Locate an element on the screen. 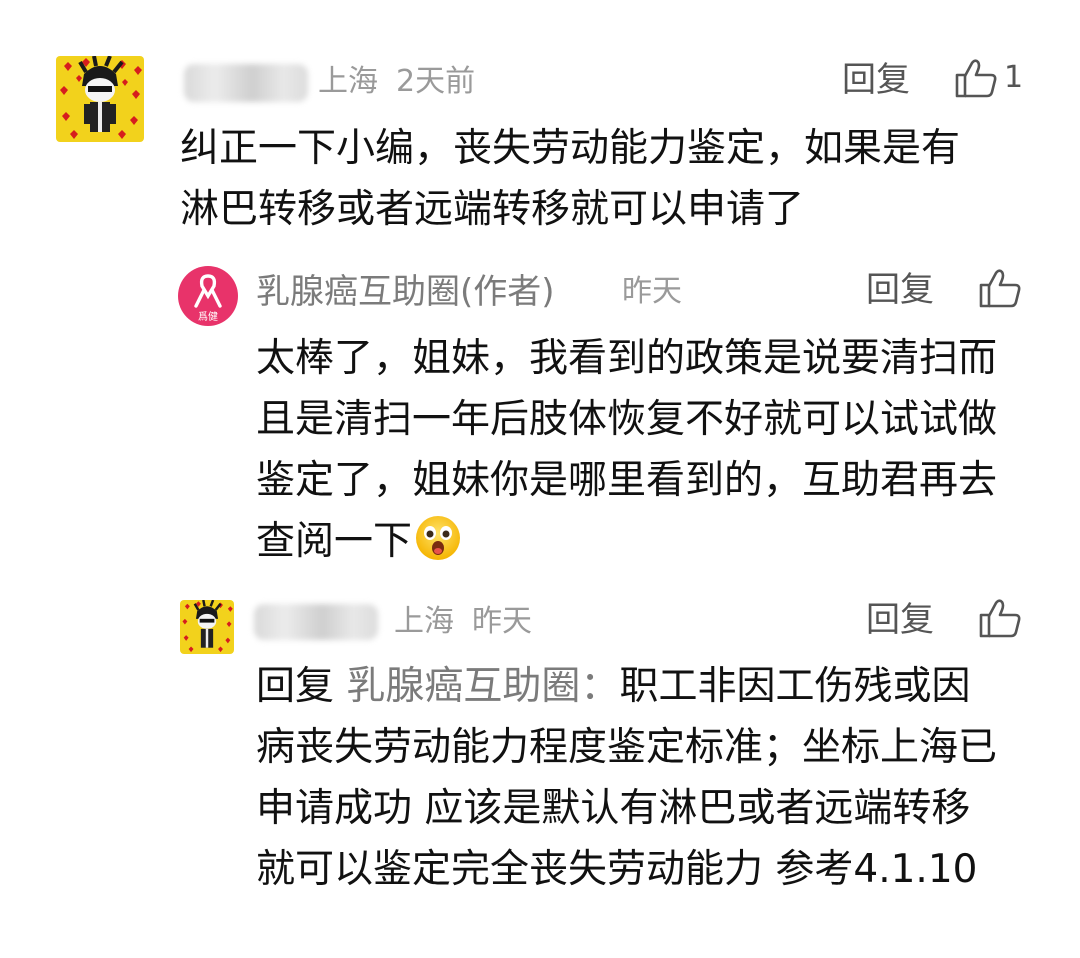  author-avatar: 爲健 is located at coordinates (208, 296).